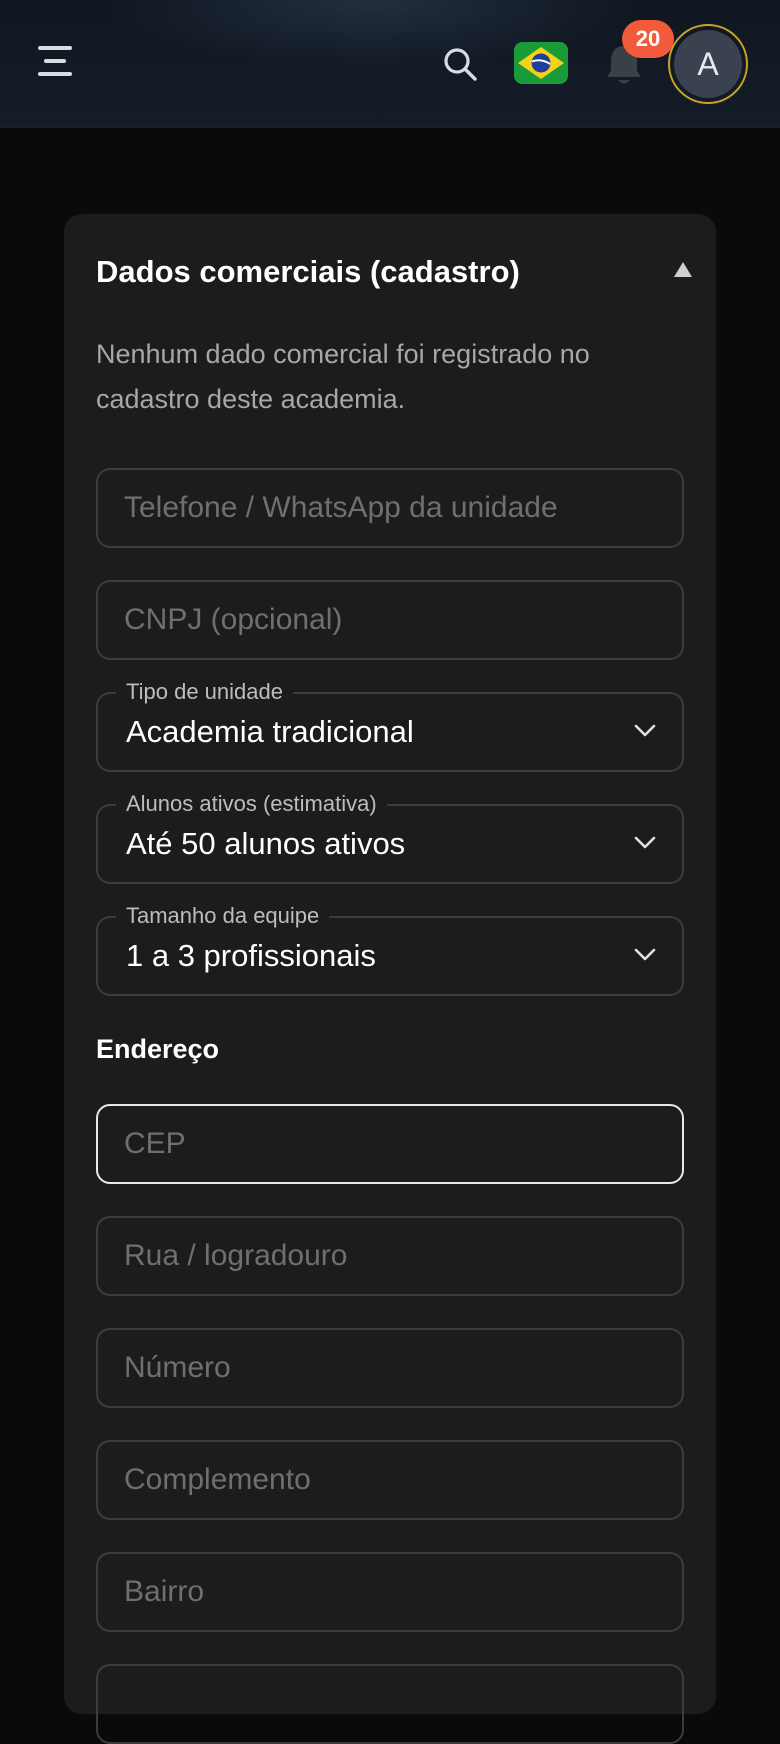  I want to click on address-heading: Endereço, so click(158, 1049).